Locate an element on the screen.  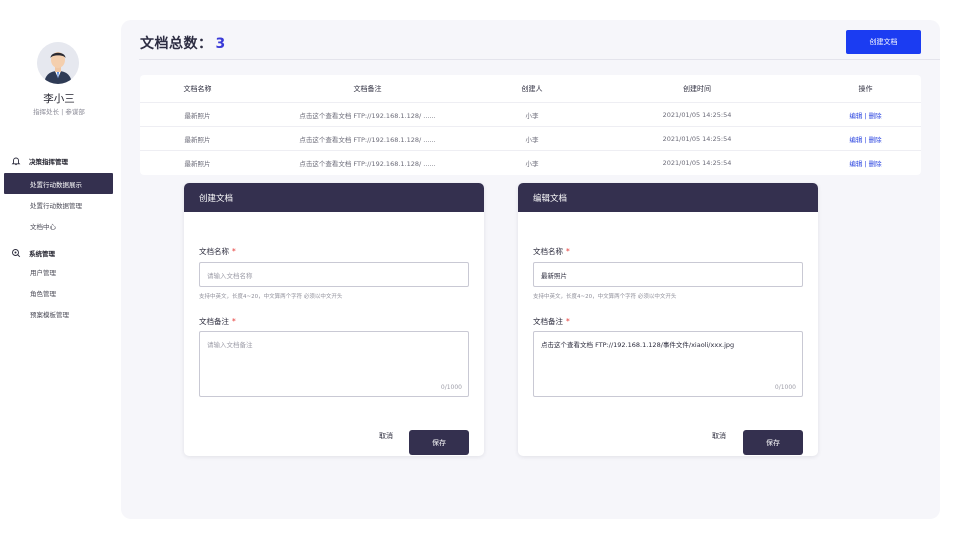
sidebar-item-label: 用户管理 is located at coordinates (43, 272).